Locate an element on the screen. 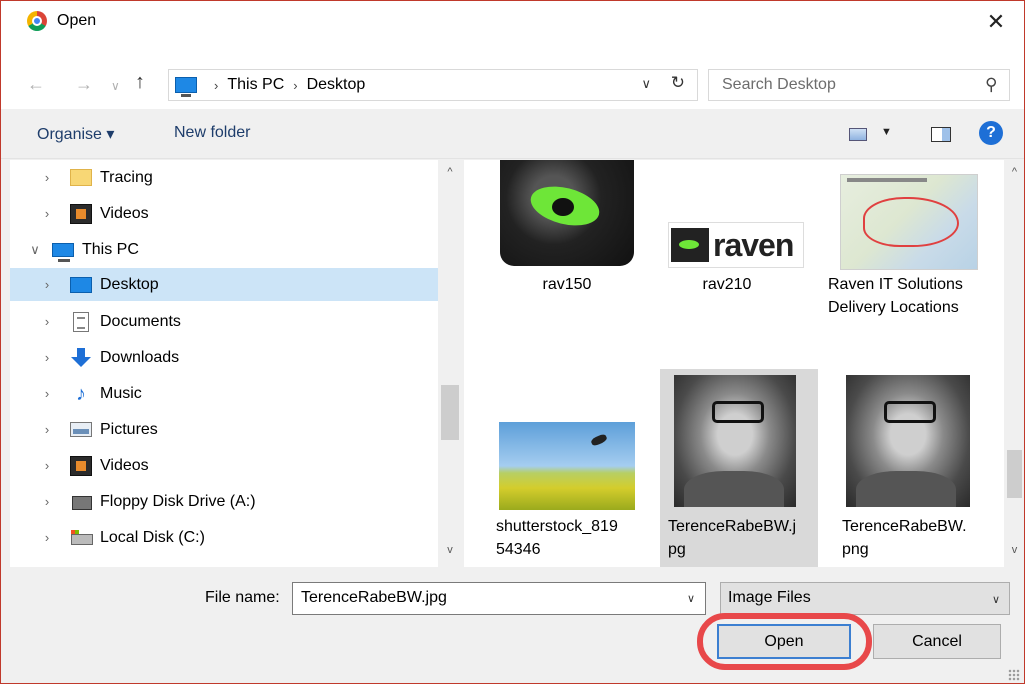  shutterstock-thumbnail is located at coordinates (567, 466).